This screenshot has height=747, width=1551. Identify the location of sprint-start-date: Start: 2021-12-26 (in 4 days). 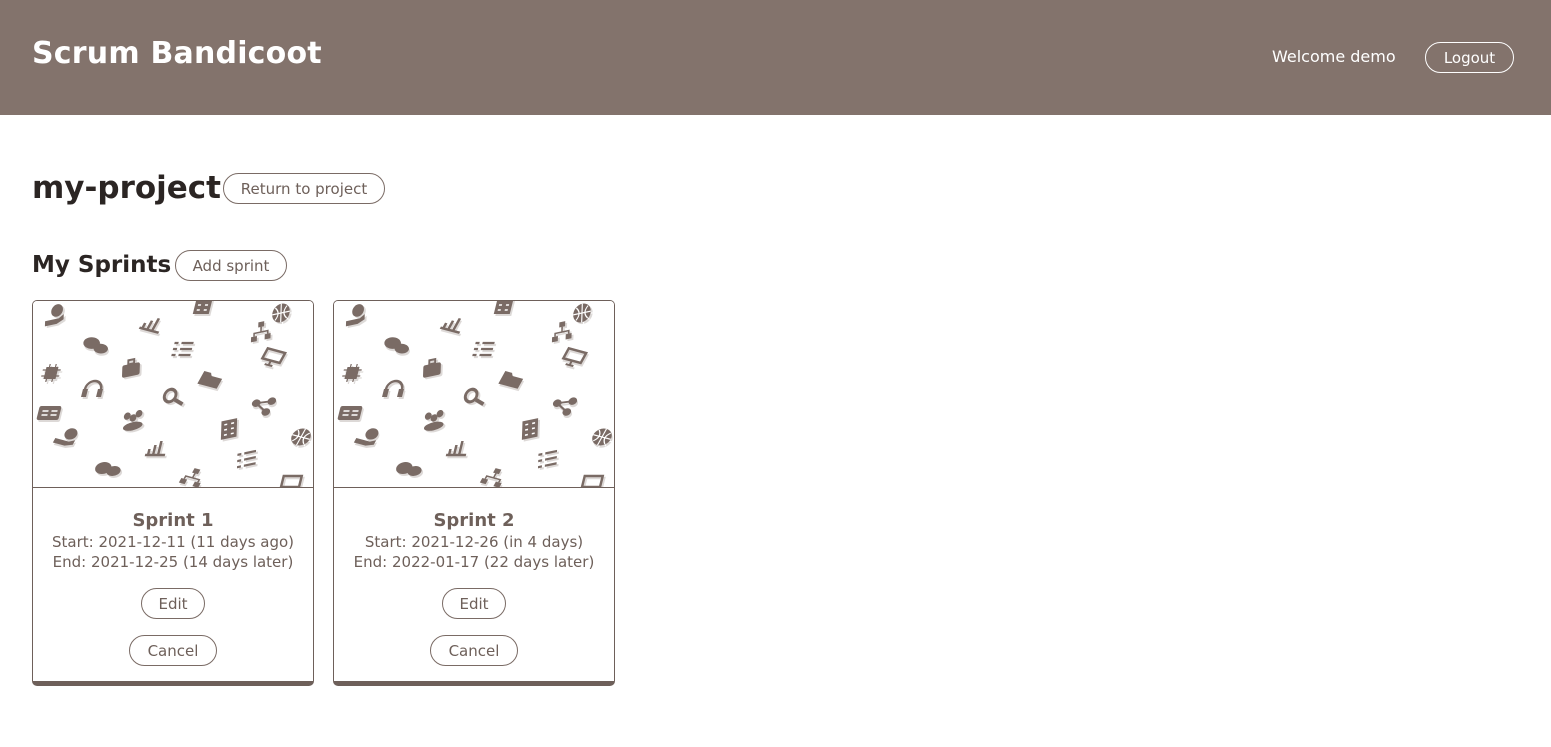
(474, 542).